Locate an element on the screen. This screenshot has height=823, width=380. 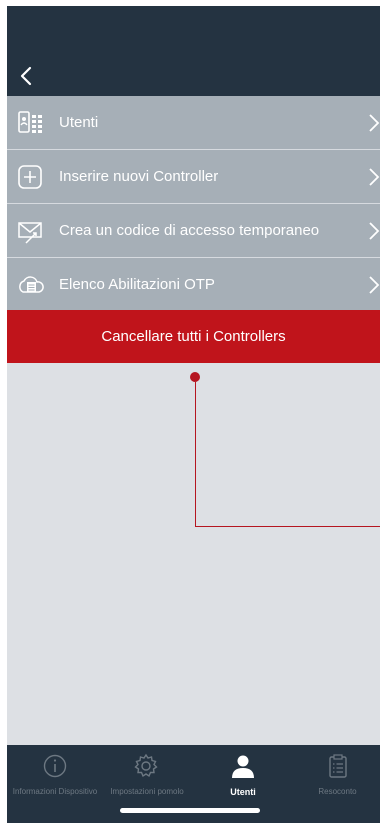
clipboard-icon is located at coordinates (338, 766).